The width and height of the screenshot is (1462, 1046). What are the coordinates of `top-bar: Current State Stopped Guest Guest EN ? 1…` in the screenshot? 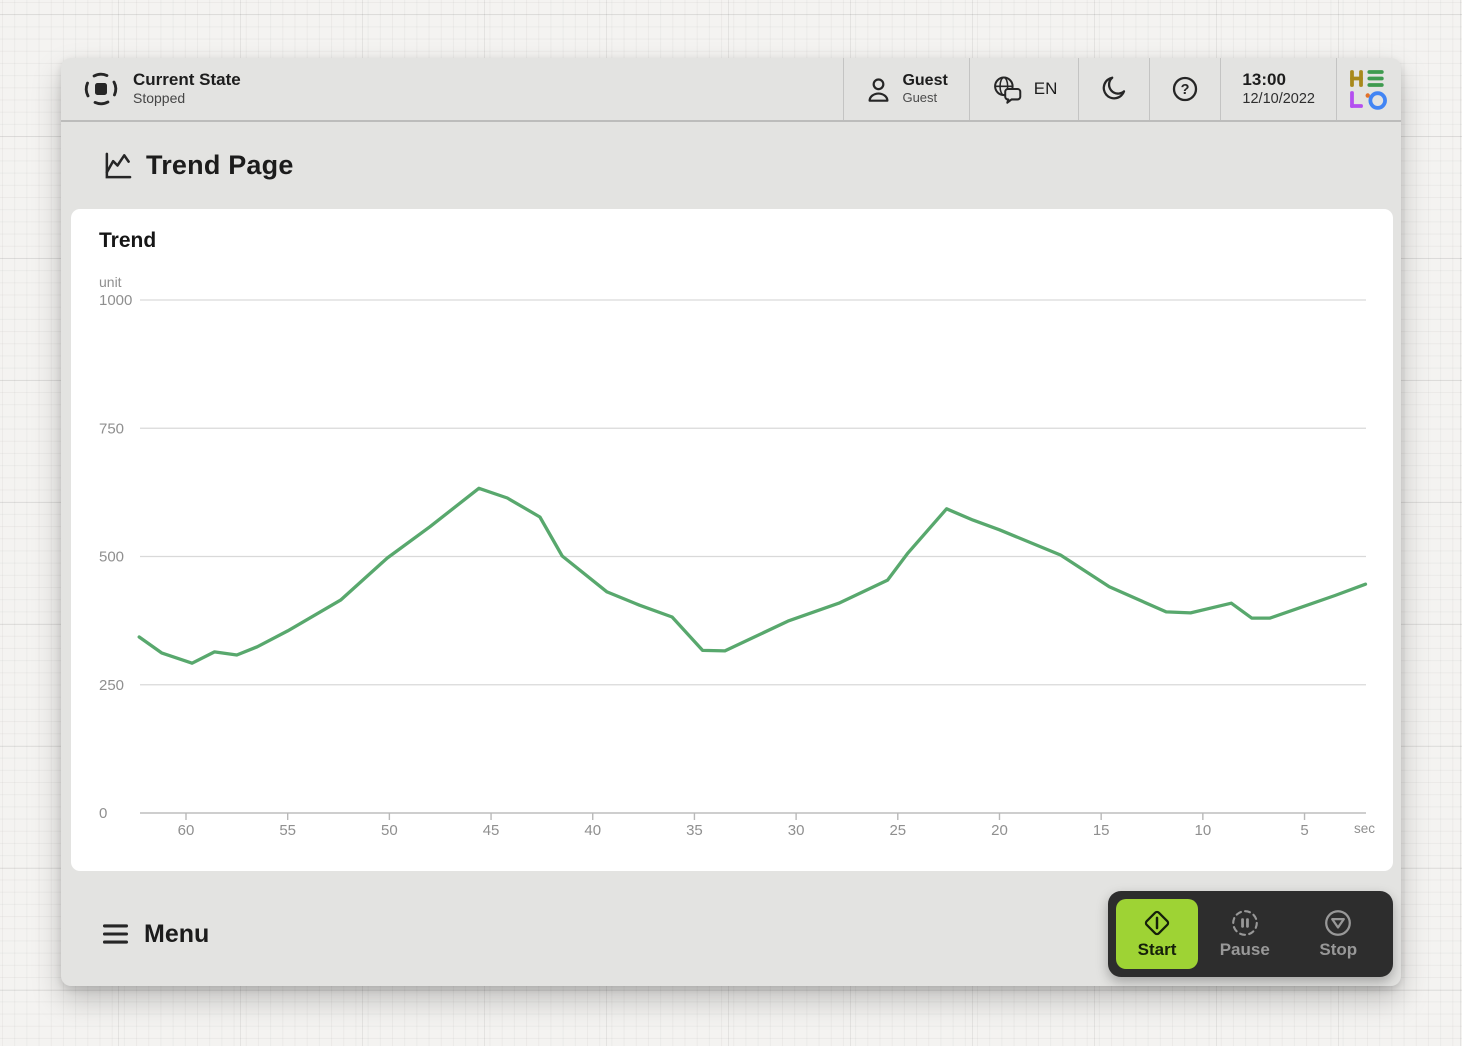 It's located at (731, 90).